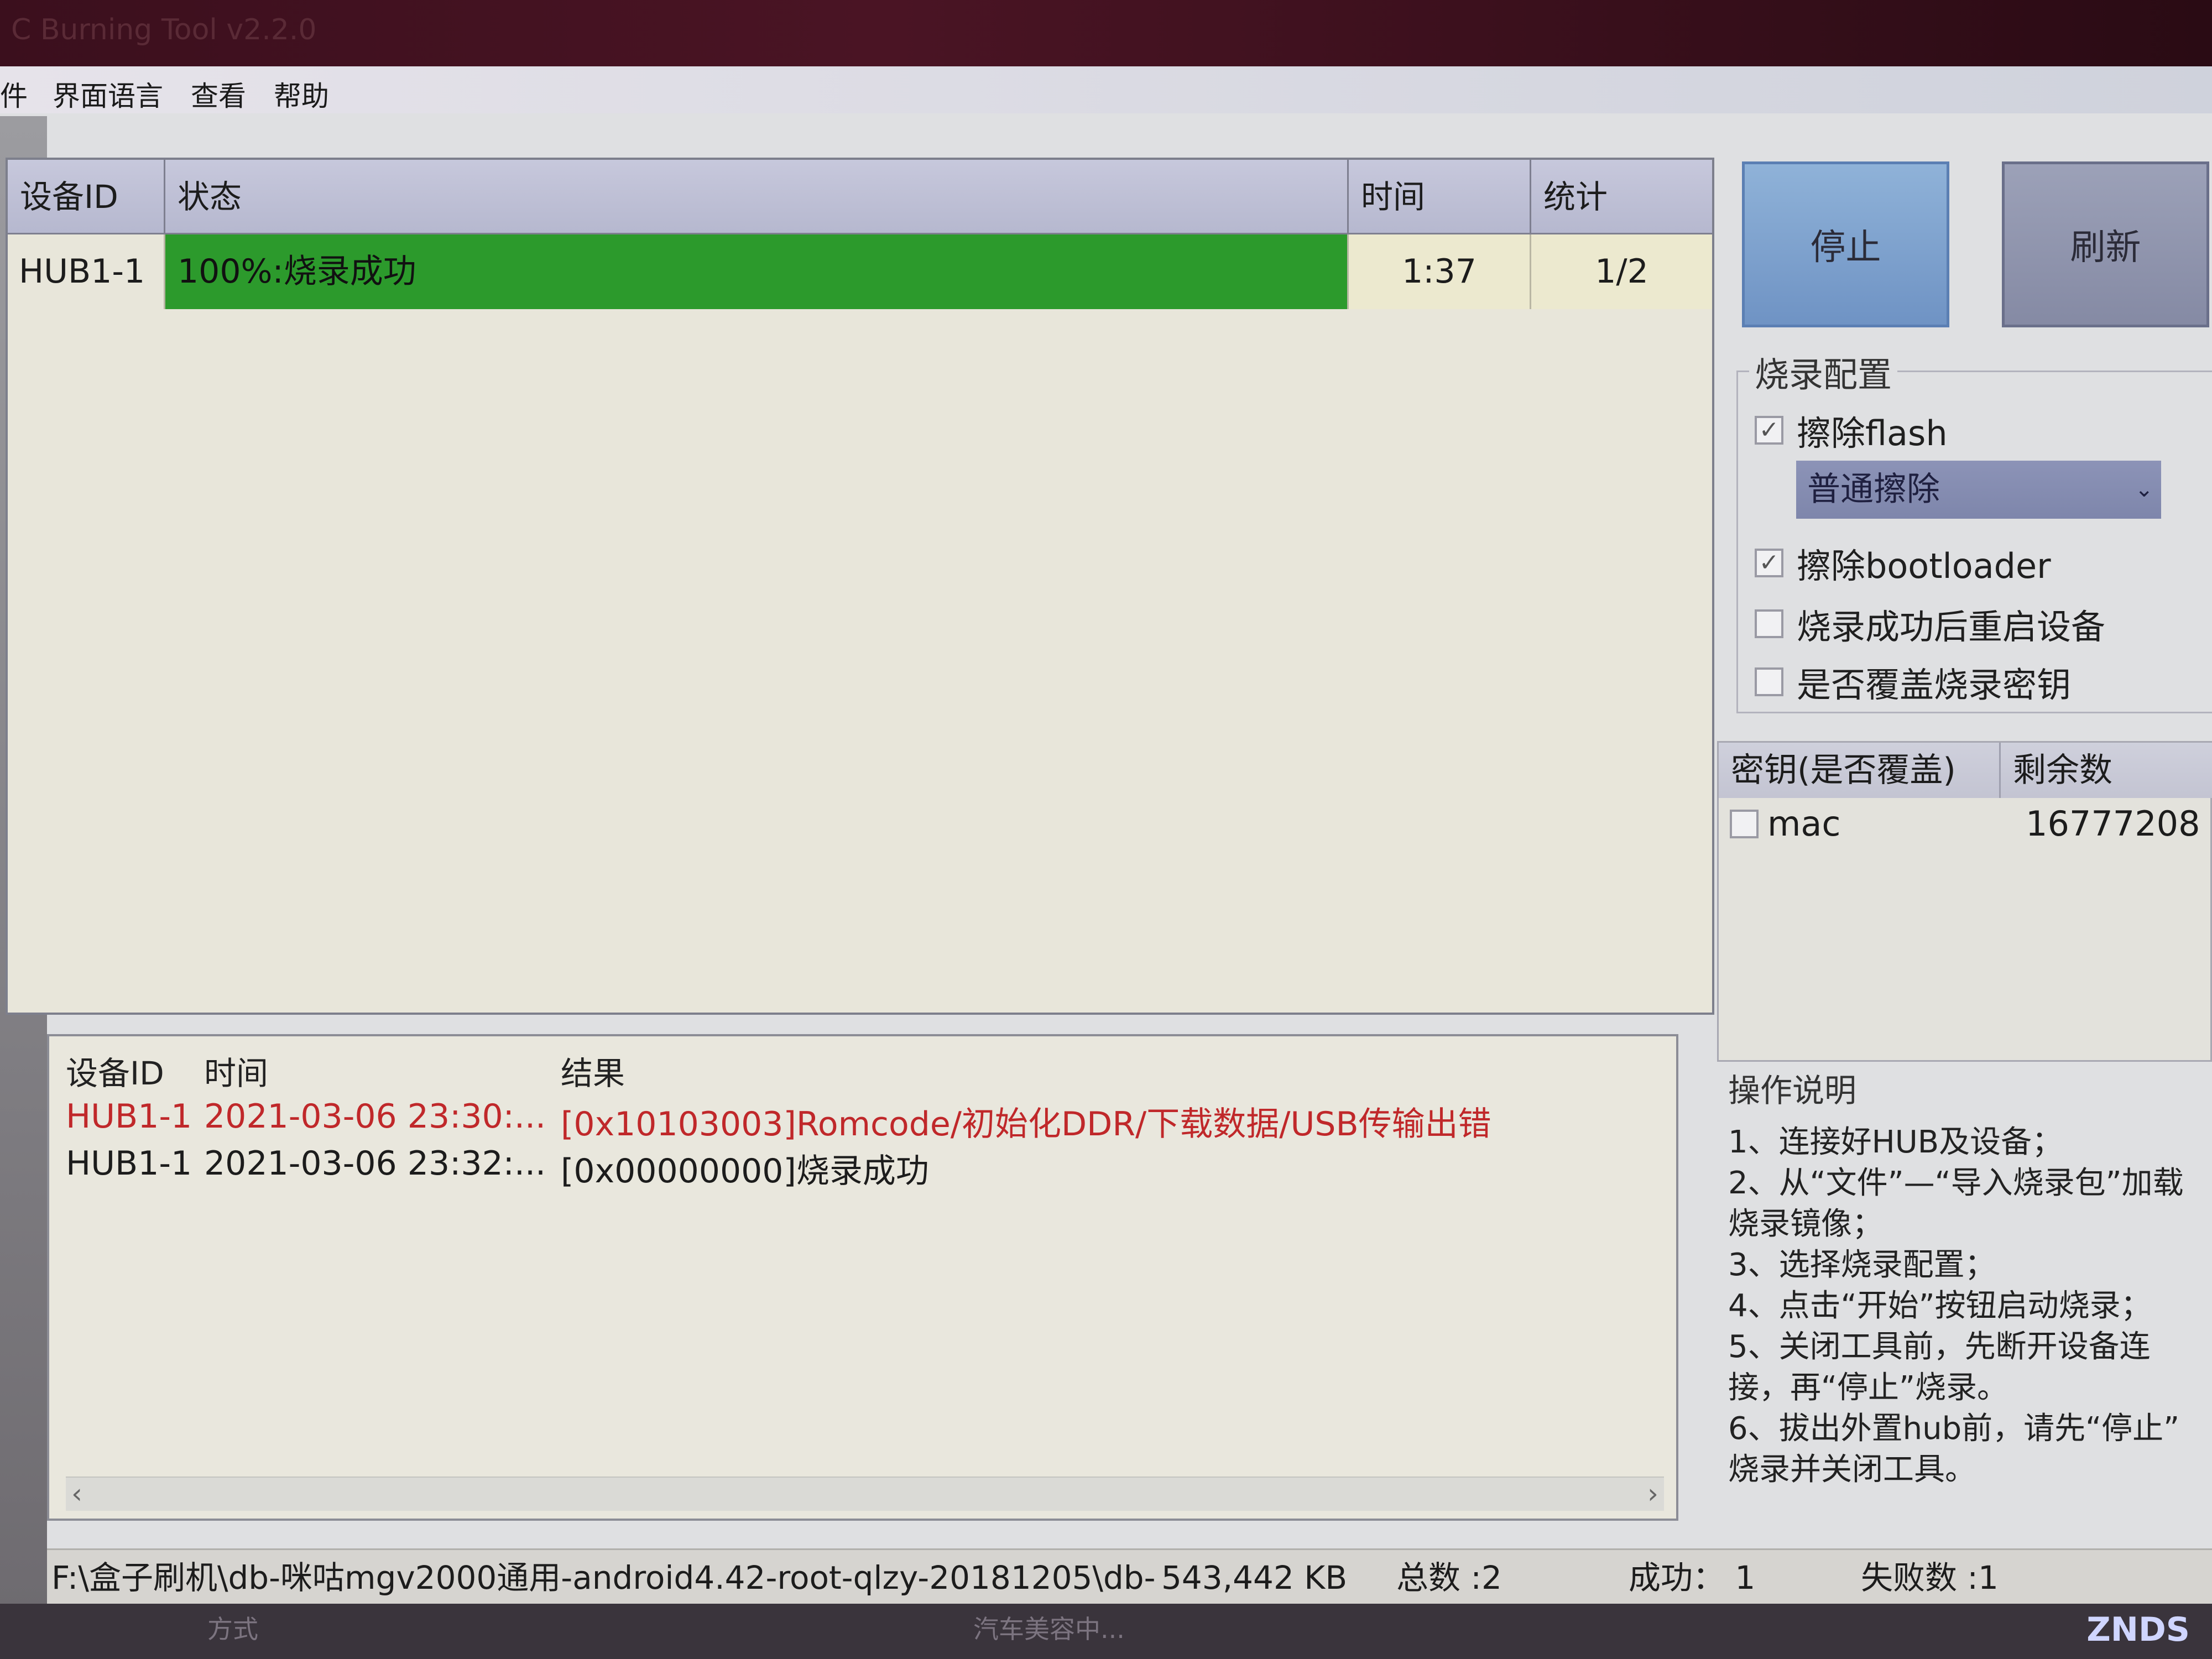 The image size is (2212, 1659). Describe the element at coordinates (1954, 1429) in the screenshot. I see `instruction-line: 6、拔出外置hub前，请先“停止”` at that location.